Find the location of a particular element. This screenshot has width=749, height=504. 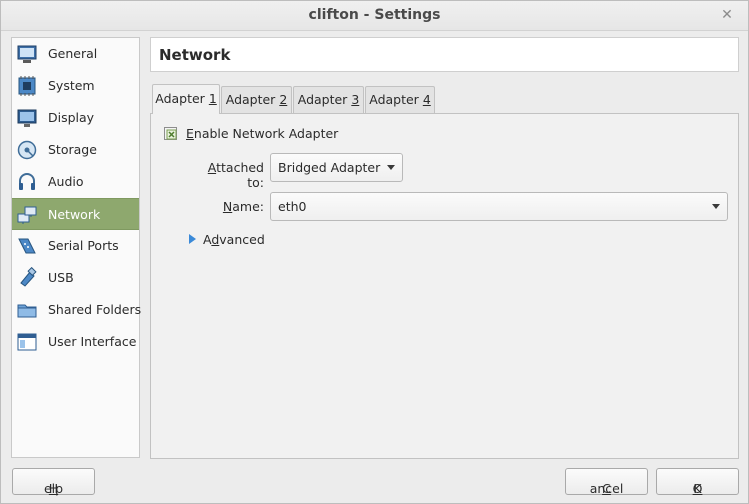

sidebar-item-storage: Storage is located at coordinates (75, 150).